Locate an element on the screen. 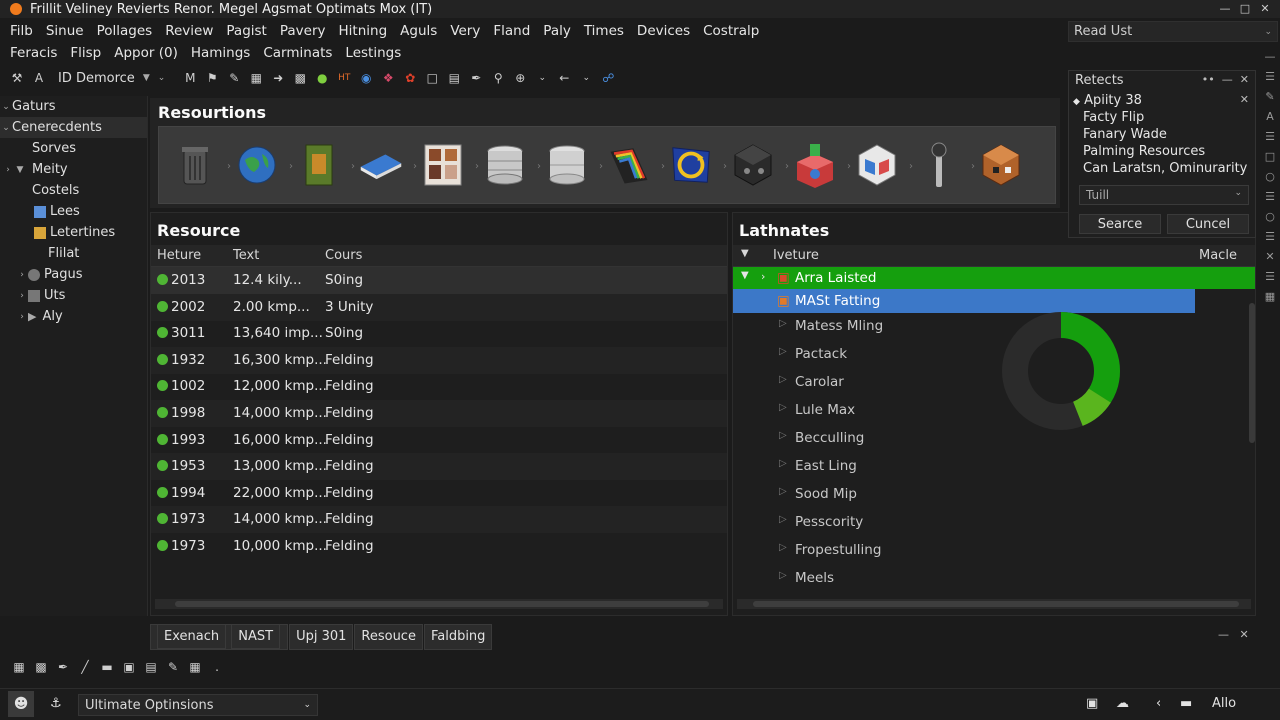 The width and height of the screenshot is (1280, 720). tree-row: ▼ › ▣ Arra Laisted is located at coordinates (994, 278).